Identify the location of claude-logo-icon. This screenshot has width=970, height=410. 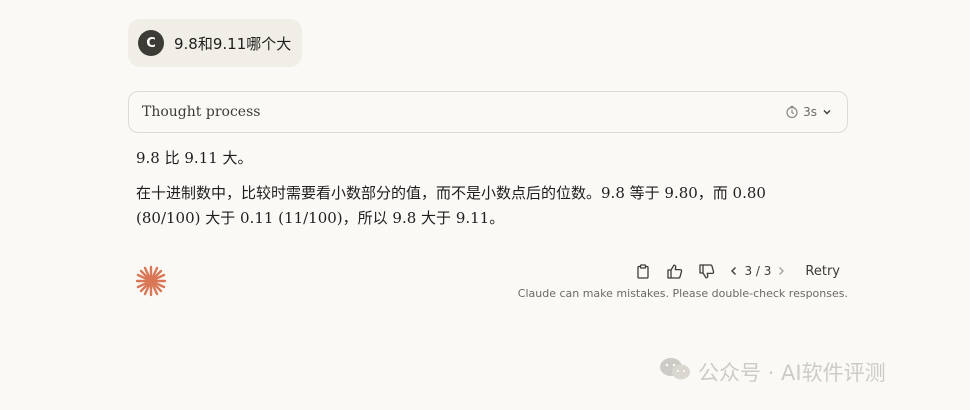
(151, 281).